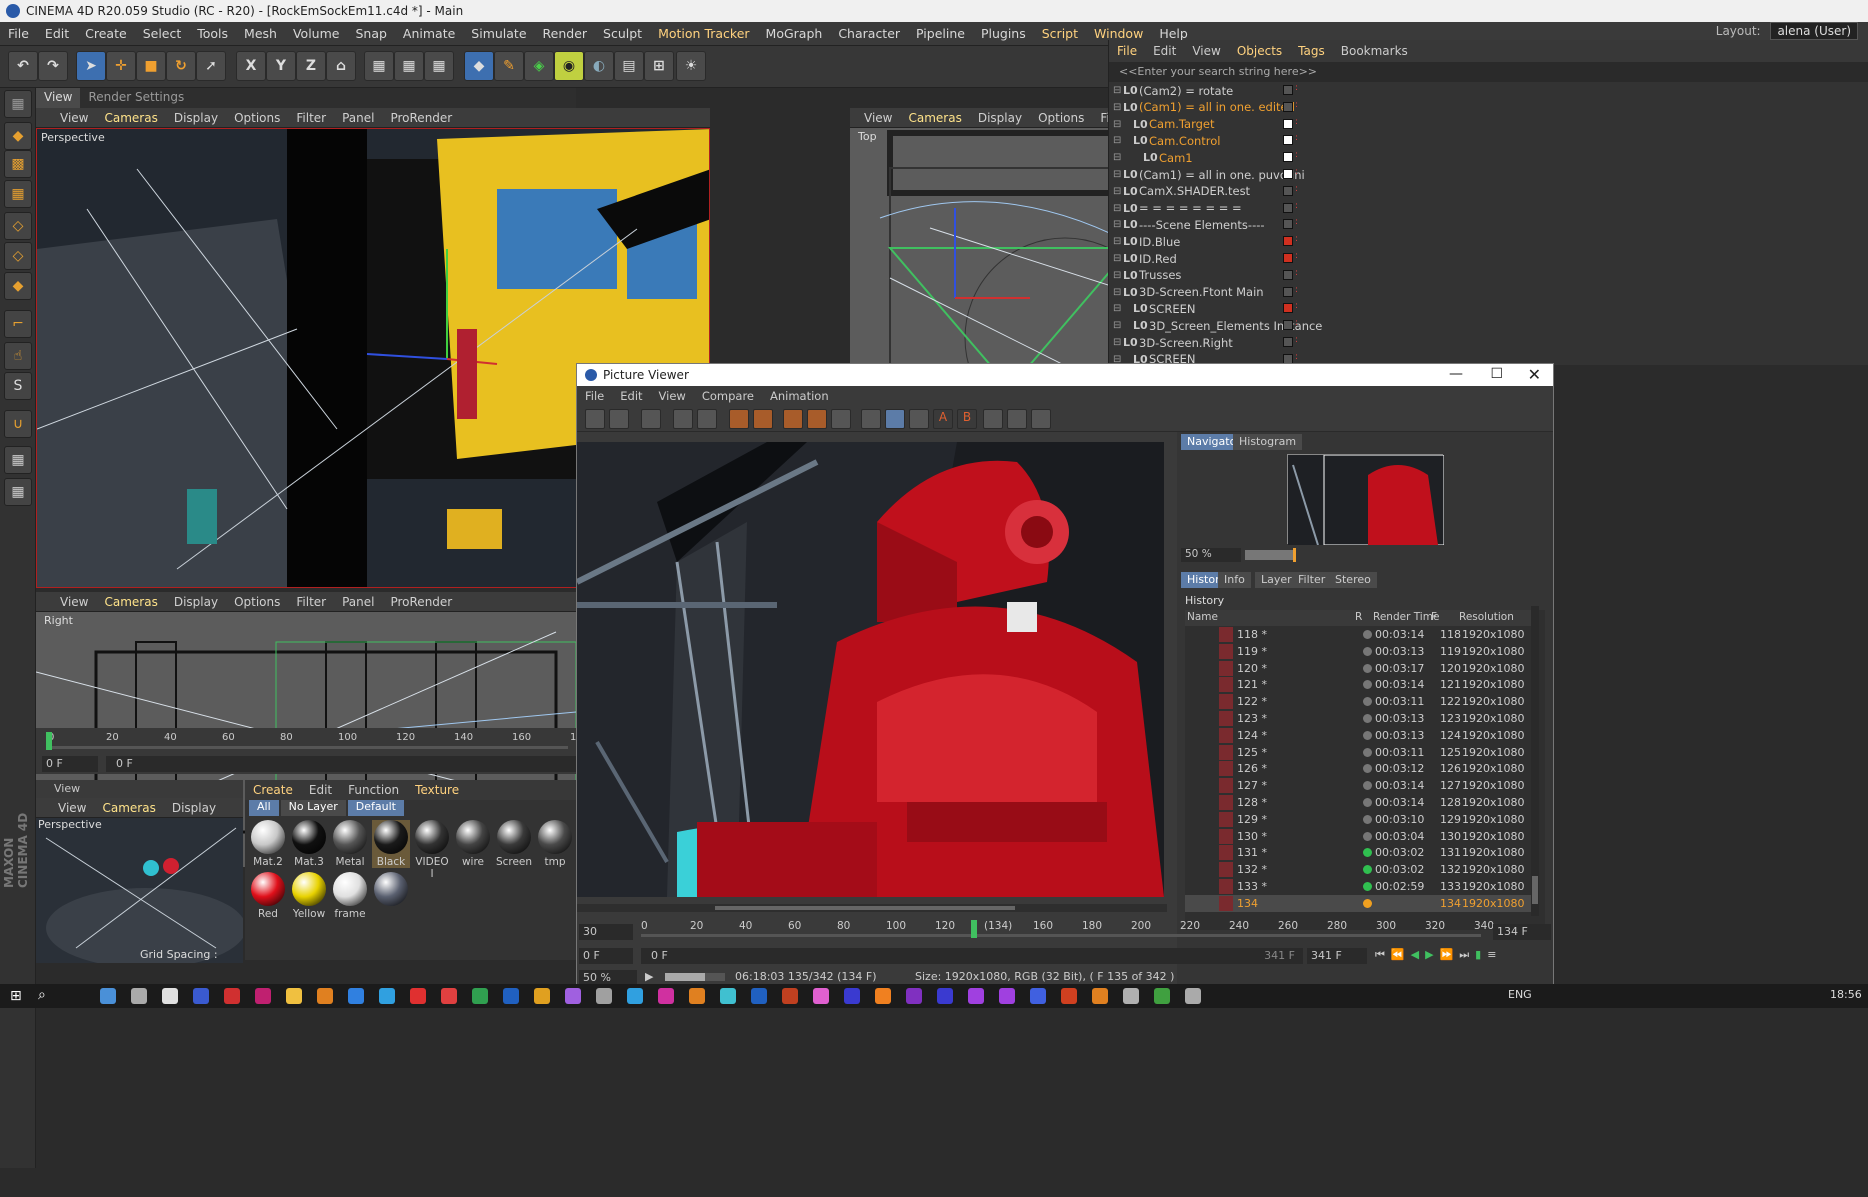  What do you see at coordinates (309, 844) in the screenshot?
I see `material-swatch: Mat.3` at bounding box center [309, 844].